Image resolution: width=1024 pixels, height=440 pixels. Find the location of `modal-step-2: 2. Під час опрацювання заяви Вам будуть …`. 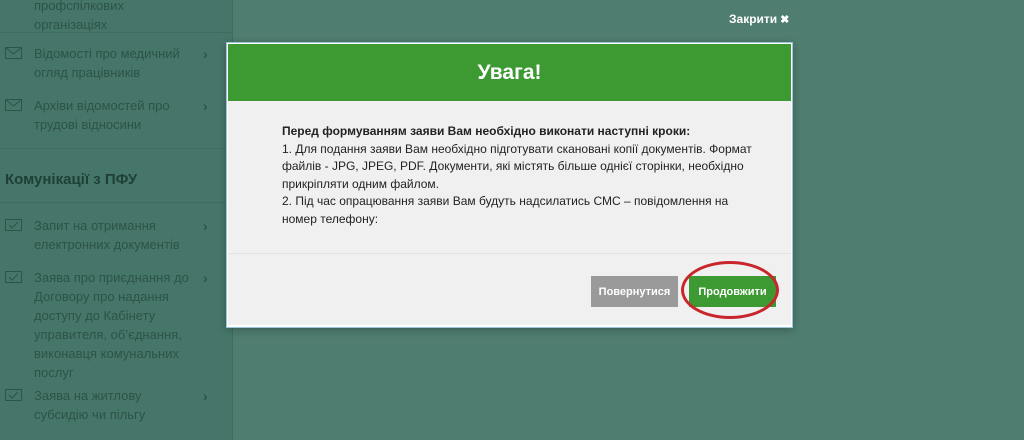

modal-step-2: 2. Під час опрацювання заяви Вам будуть … is located at coordinates (505, 210).